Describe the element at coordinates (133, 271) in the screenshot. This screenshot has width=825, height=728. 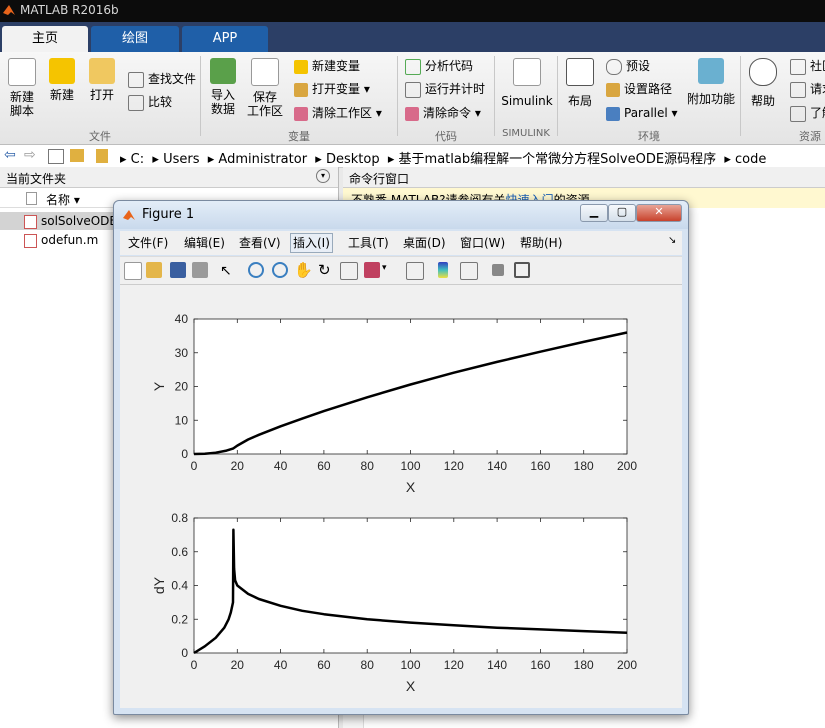
I see `new-figure-icon` at that location.